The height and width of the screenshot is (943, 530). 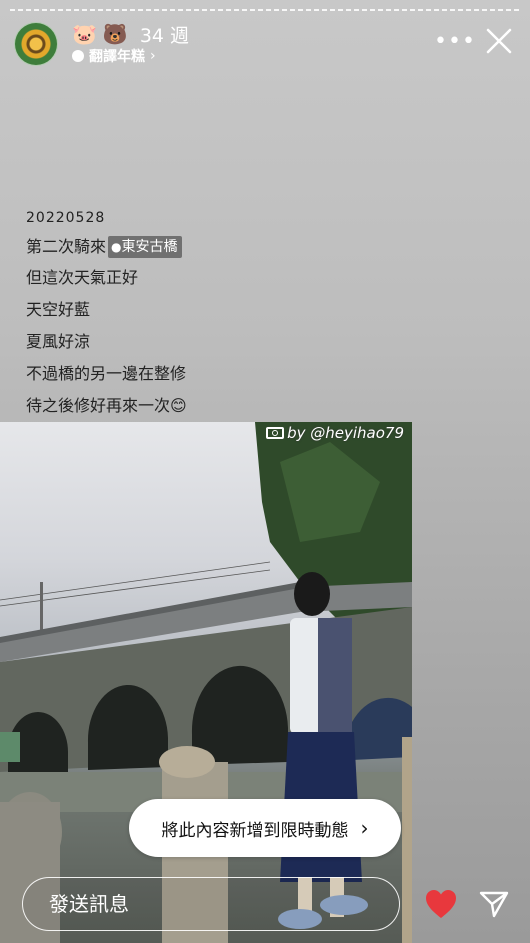 What do you see at coordinates (265, 44) in the screenshot?
I see `story-header: 🐷 🐻 34 週 翻譯年糕 › •••` at bounding box center [265, 44].